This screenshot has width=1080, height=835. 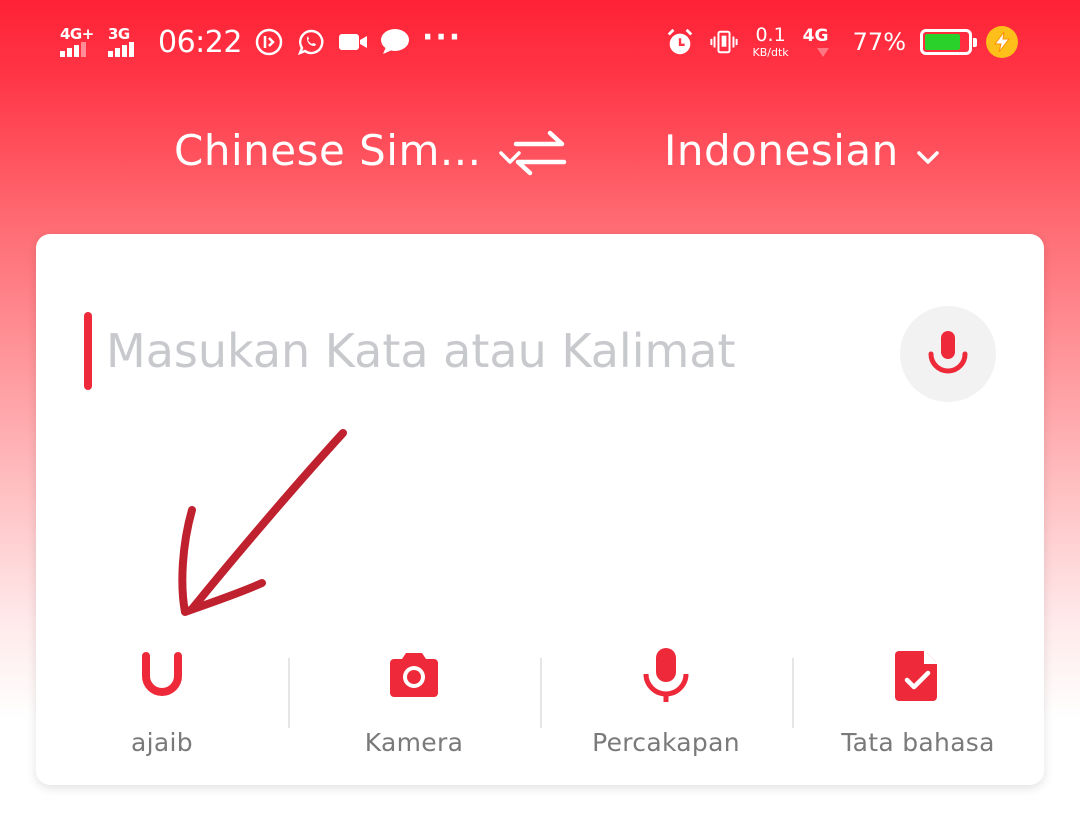 I want to click on tool-label: ajaib, so click(x=162, y=742).